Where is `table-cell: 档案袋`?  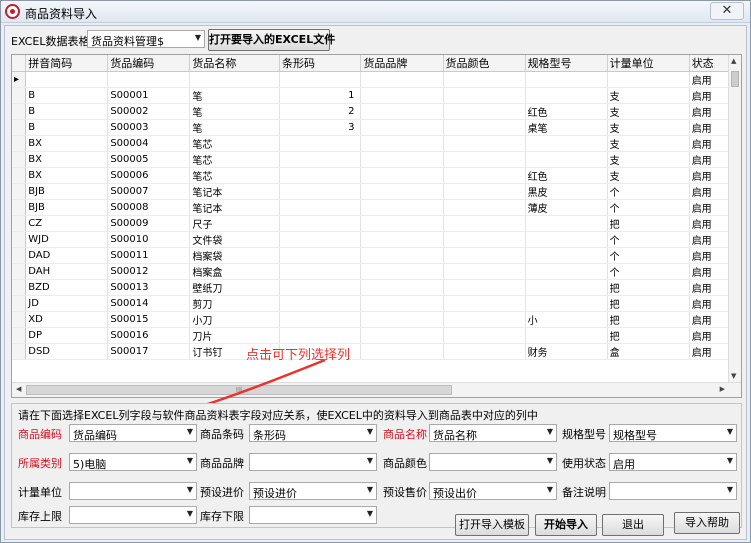
table-cell: 档案袋 is located at coordinates (234, 255).